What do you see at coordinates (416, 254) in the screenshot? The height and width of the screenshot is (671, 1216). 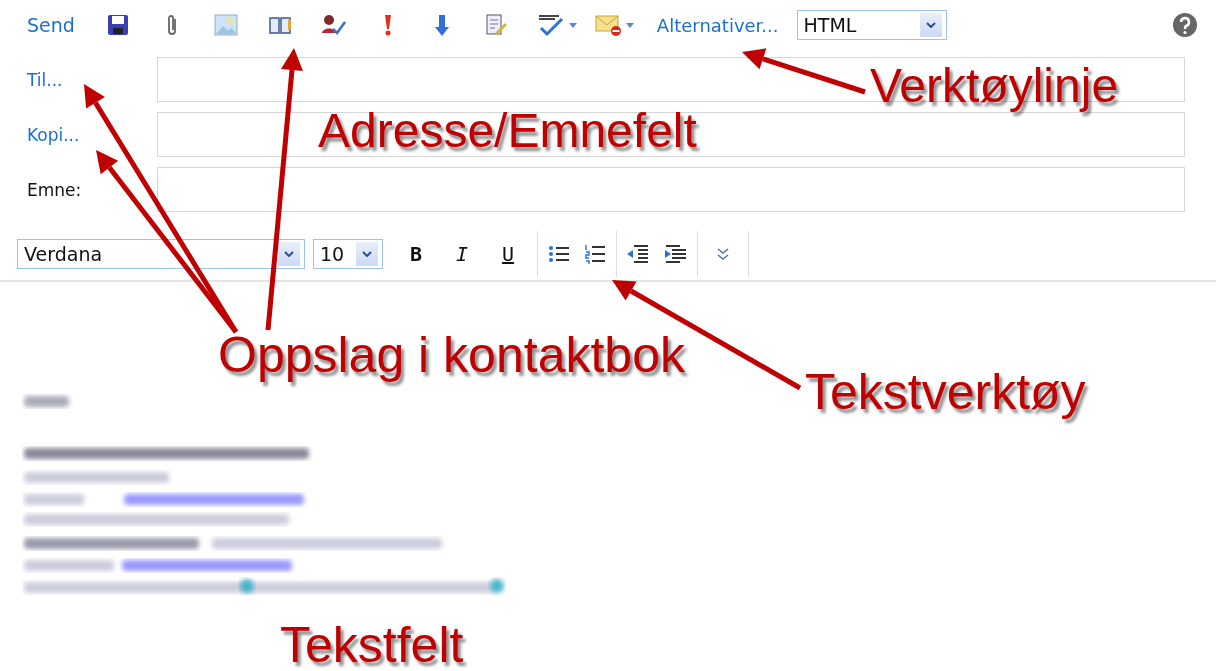 I see `bold-button: B` at bounding box center [416, 254].